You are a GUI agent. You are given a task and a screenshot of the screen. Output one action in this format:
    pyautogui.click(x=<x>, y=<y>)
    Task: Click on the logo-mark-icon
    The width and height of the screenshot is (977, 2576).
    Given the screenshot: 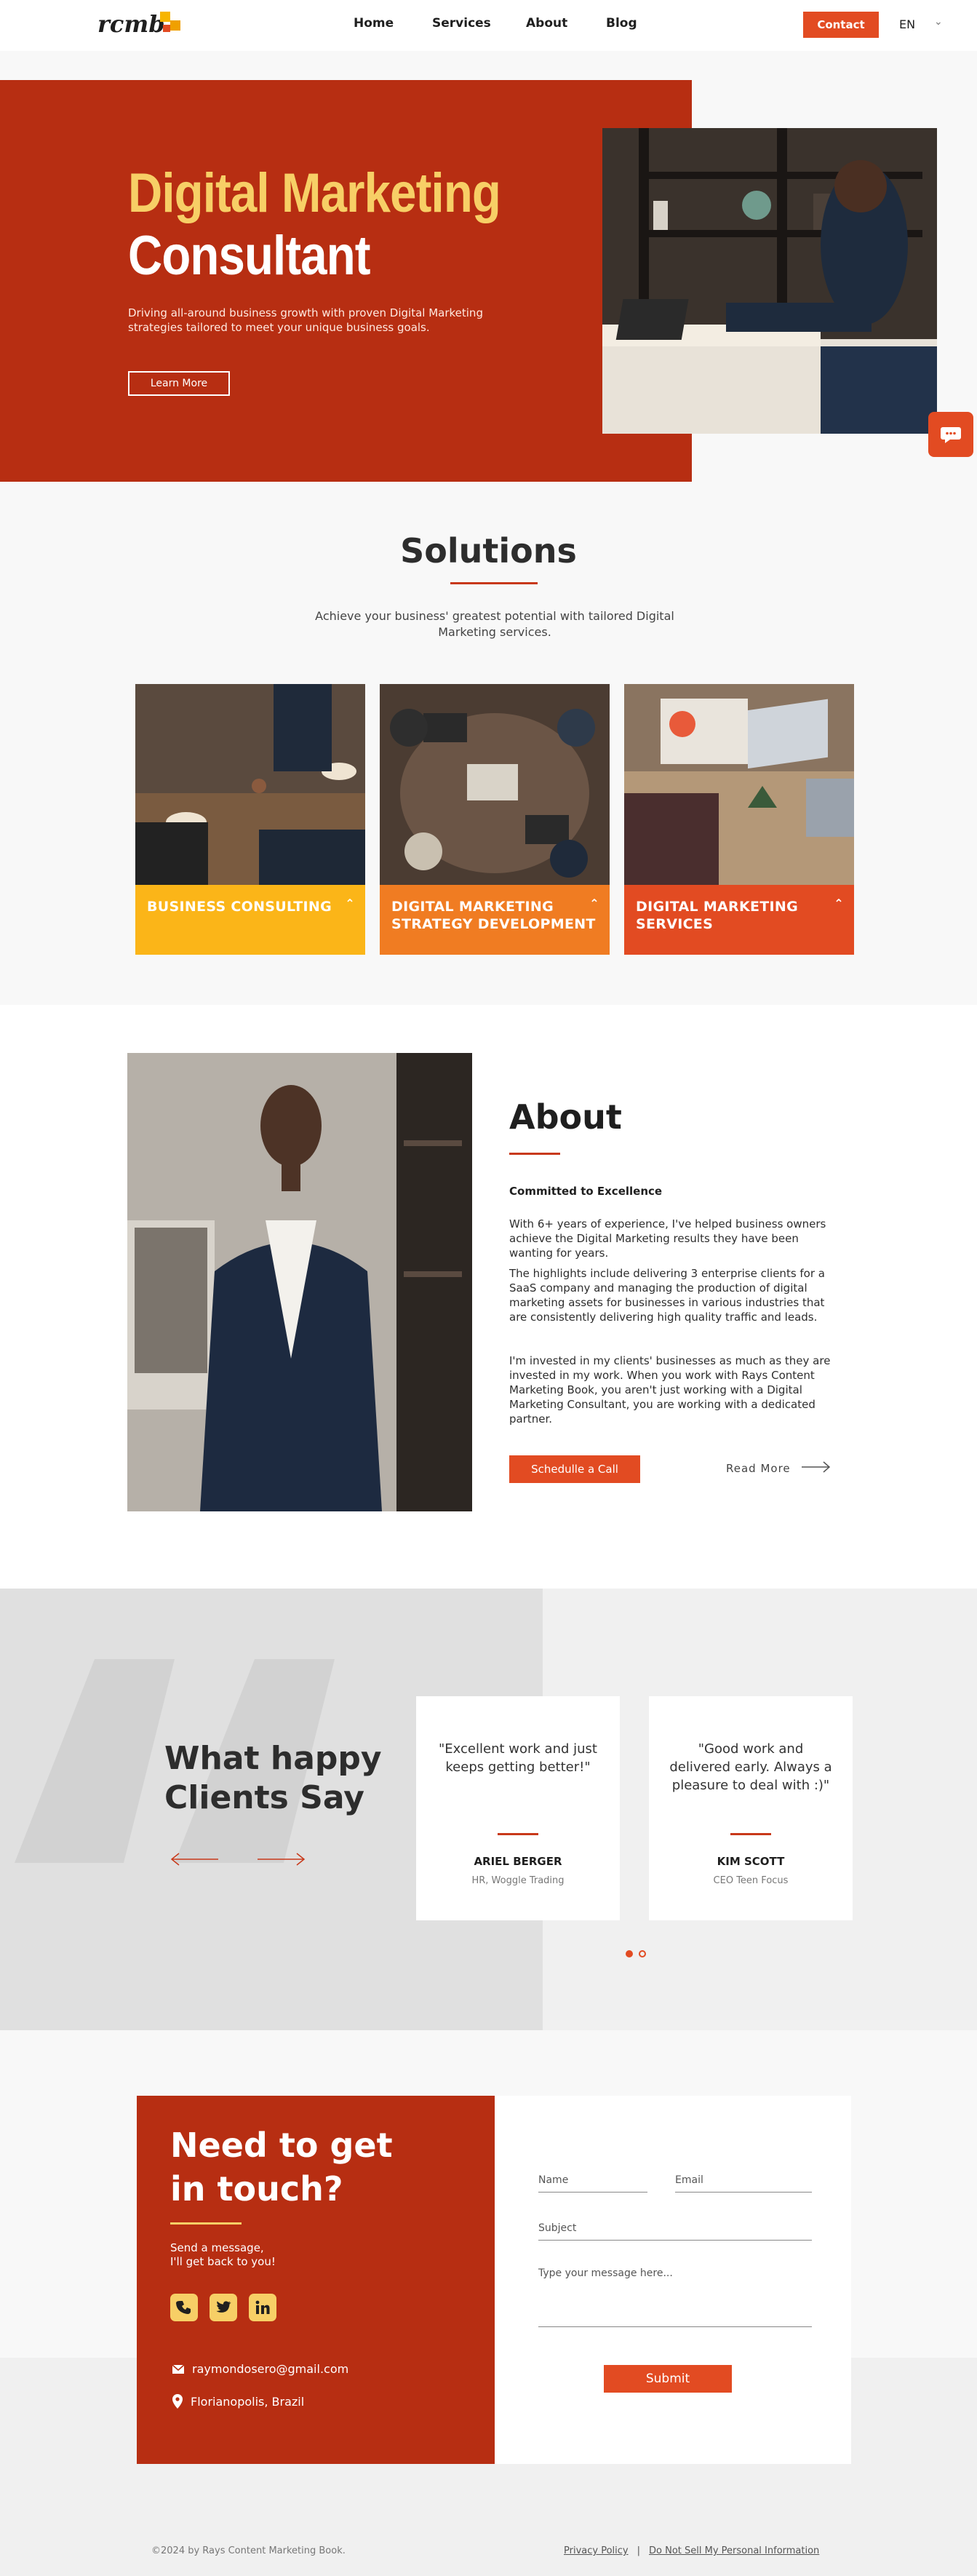 What is the action you would take?
    pyautogui.click(x=170, y=22)
    